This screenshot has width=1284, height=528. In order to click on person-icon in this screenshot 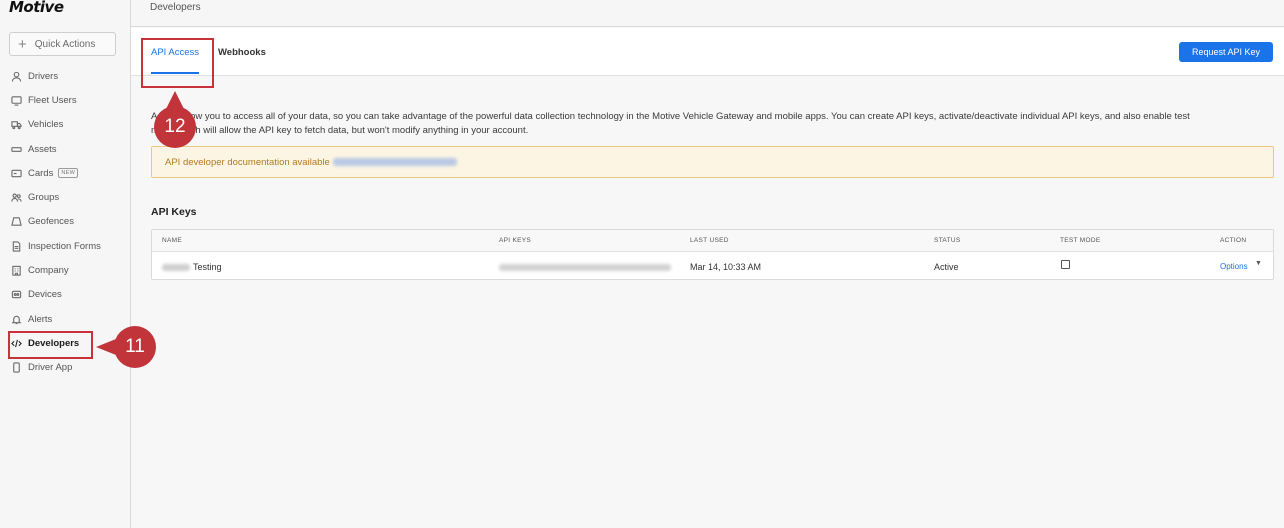, I will do `click(16, 76)`.